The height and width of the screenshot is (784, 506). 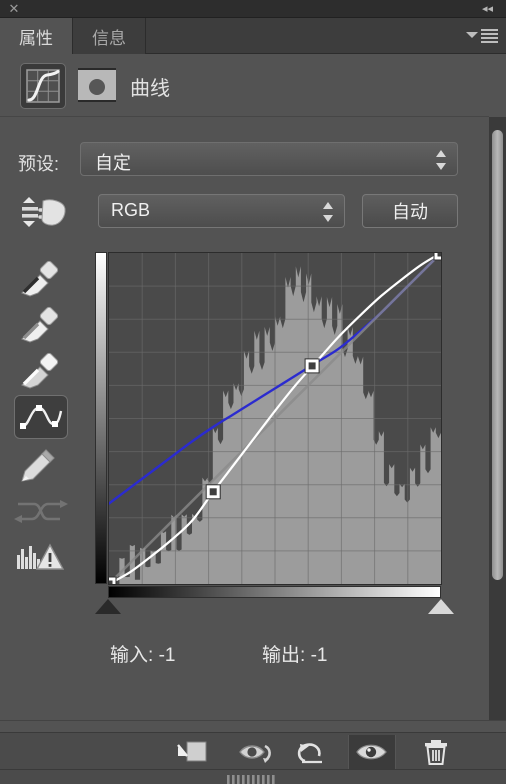 I want to click on preview-previous-state-button, so click(x=256, y=752).